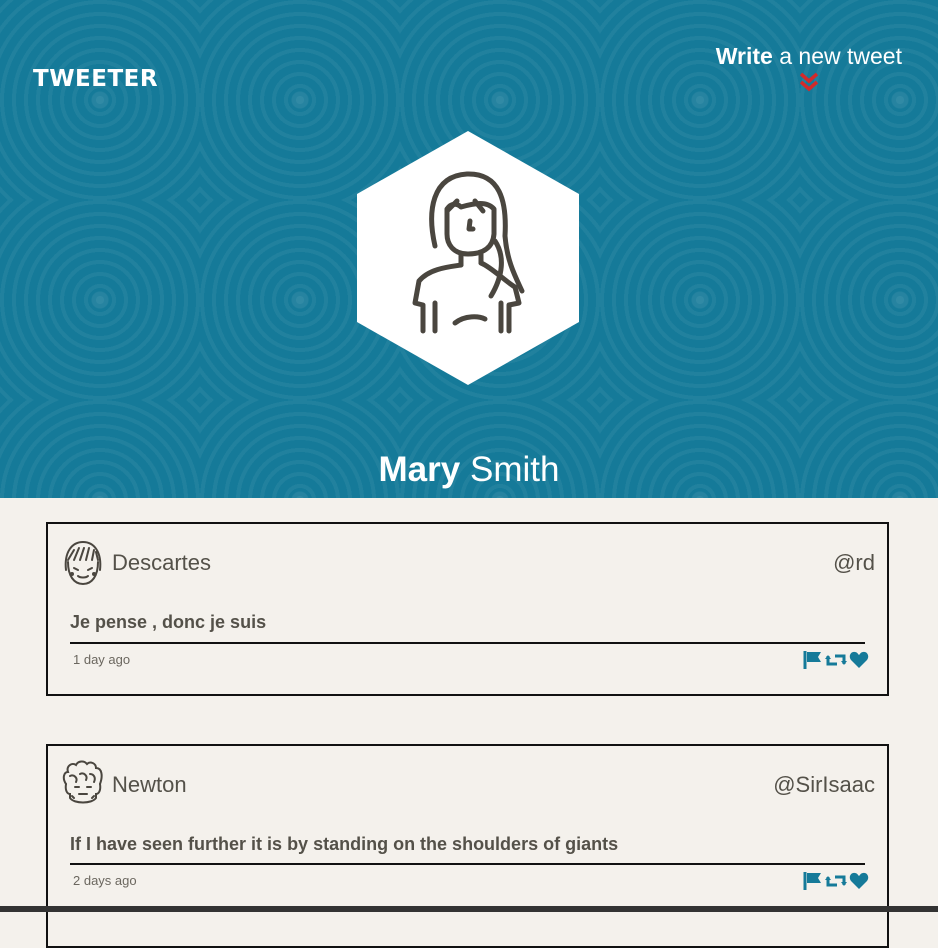 This screenshot has width=938, height=948. Describe the element at coordinates (744, 56) in the screenshot. I see `compose-label-bold: Write` at that location.